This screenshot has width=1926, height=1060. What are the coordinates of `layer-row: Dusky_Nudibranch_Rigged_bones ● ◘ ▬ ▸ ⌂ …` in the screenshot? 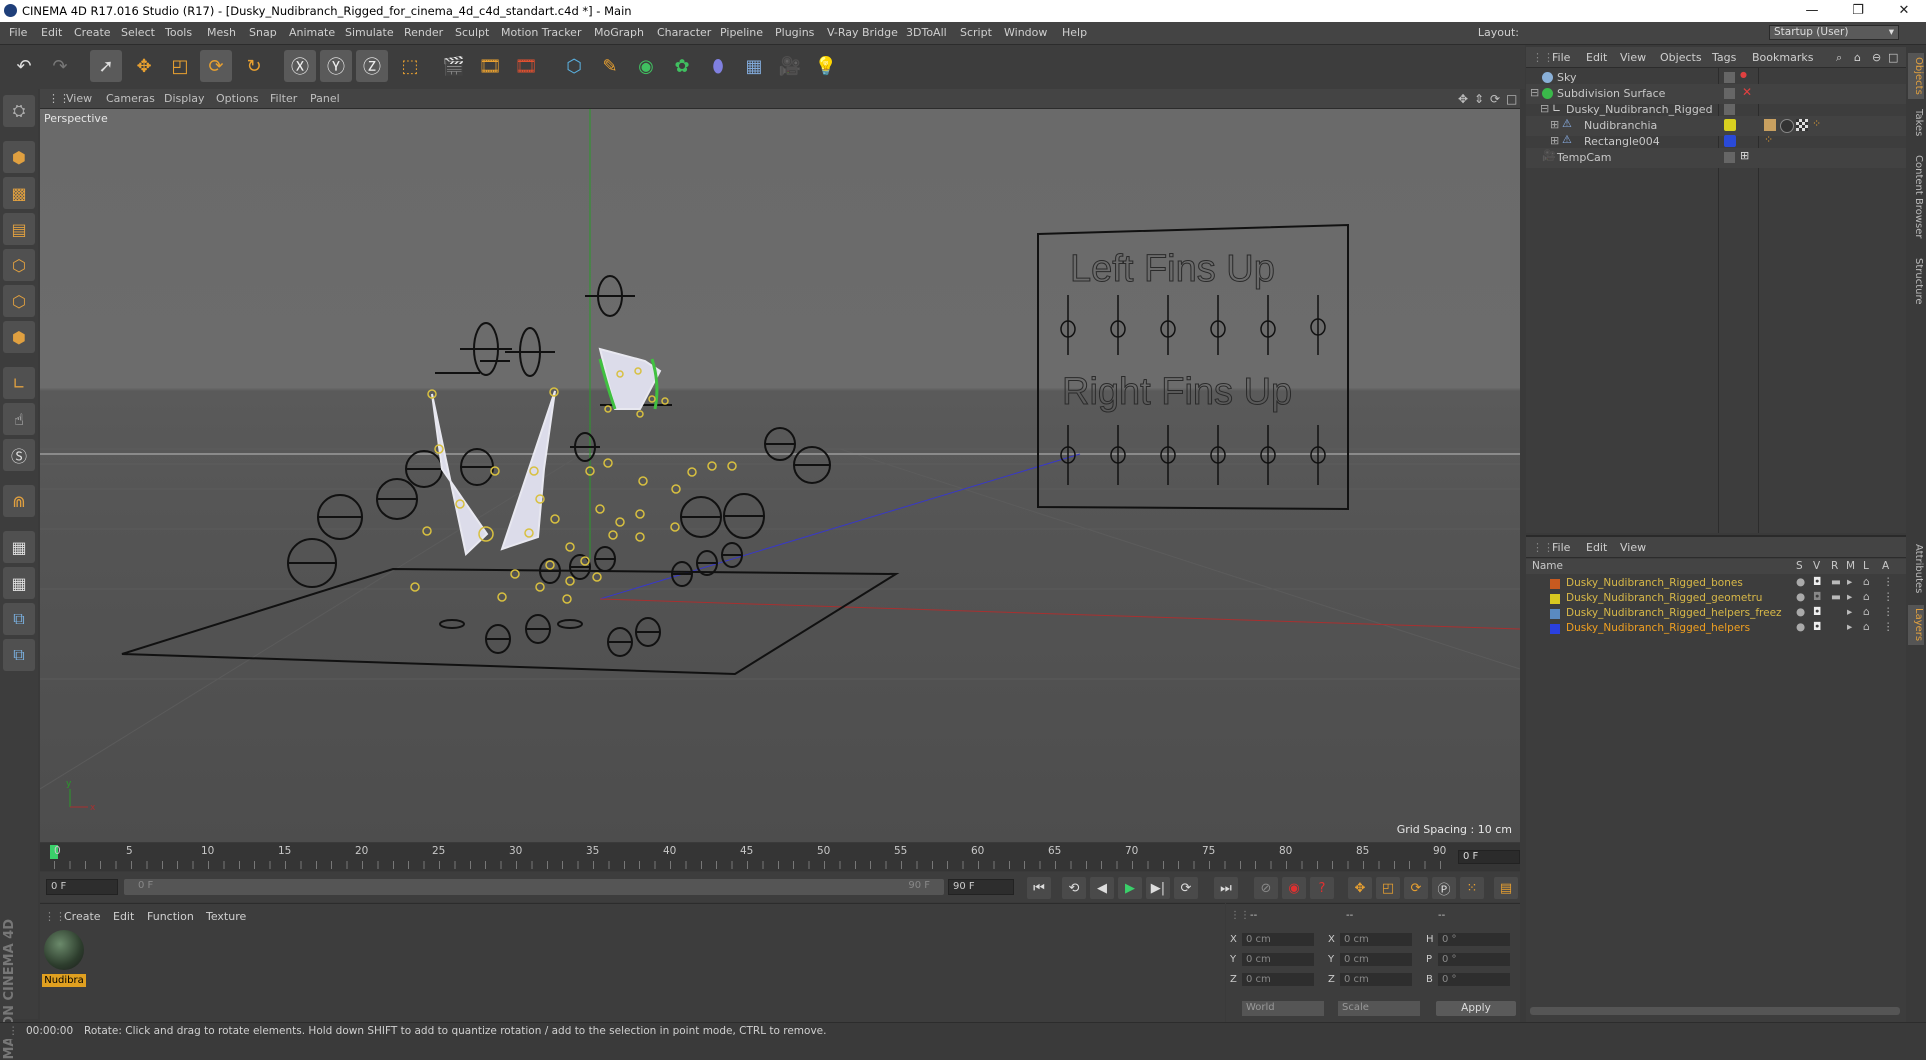 It's located at (1716, 583).